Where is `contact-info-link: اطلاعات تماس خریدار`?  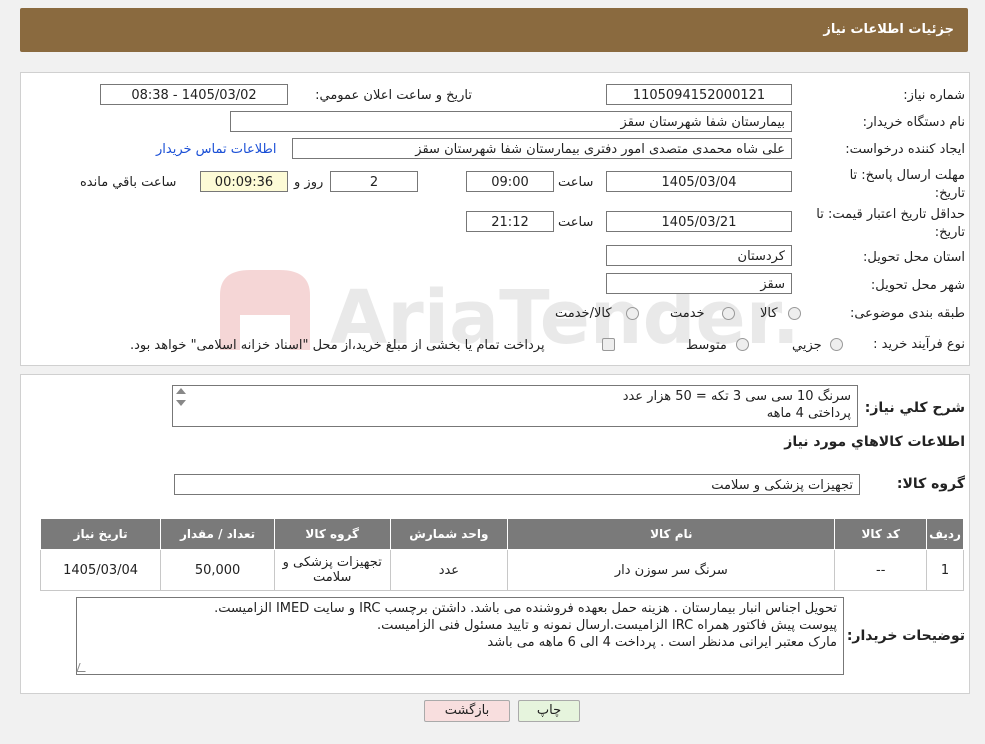 contact-info-link: اطلاعات تماس خریدار is located at coordinates (216, 149).